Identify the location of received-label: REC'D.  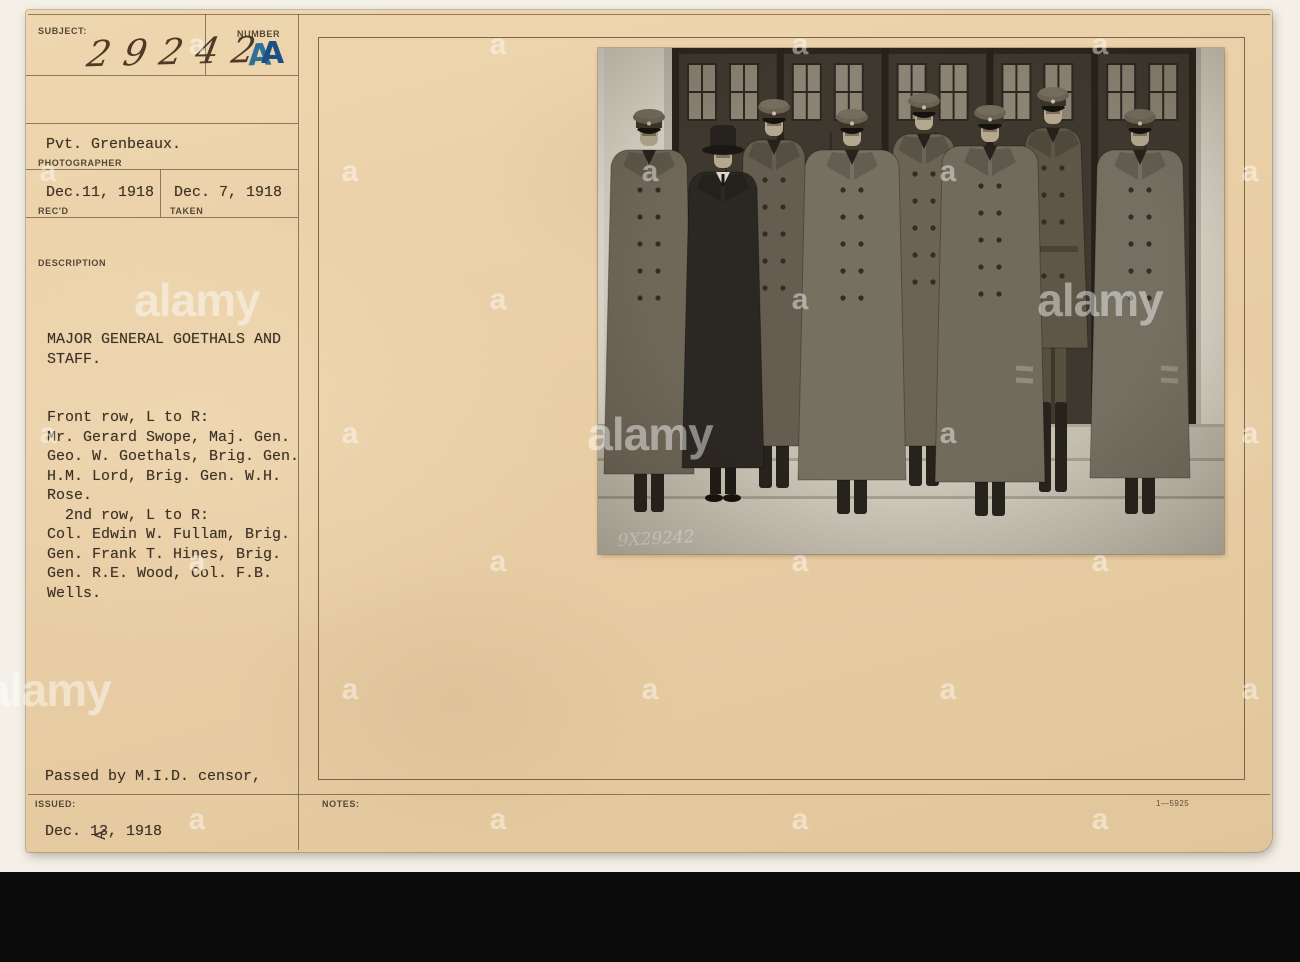
(53, 211).